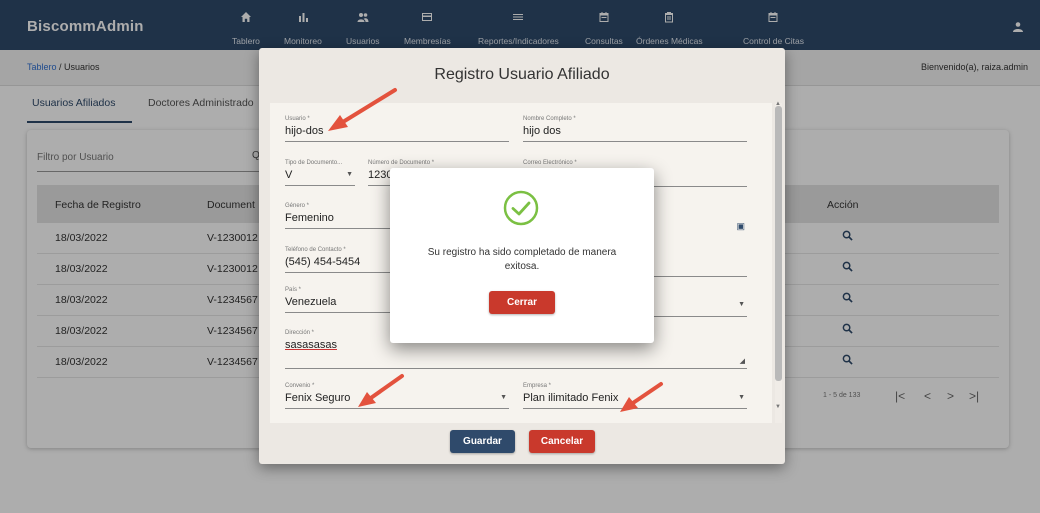 The image size is (1040, 513). I want to click on success-check-icon, so click(521, 208).